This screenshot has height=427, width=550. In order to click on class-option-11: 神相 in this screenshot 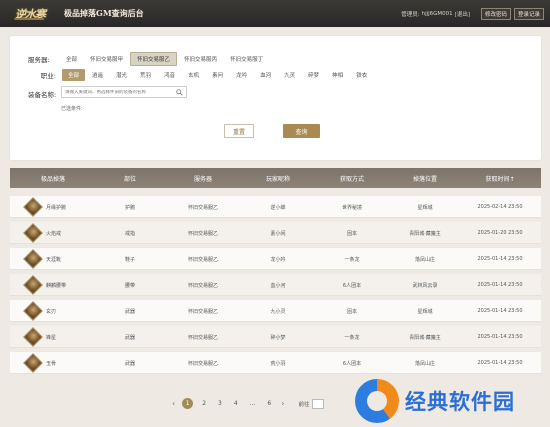, I will do `click(337, 75)`.